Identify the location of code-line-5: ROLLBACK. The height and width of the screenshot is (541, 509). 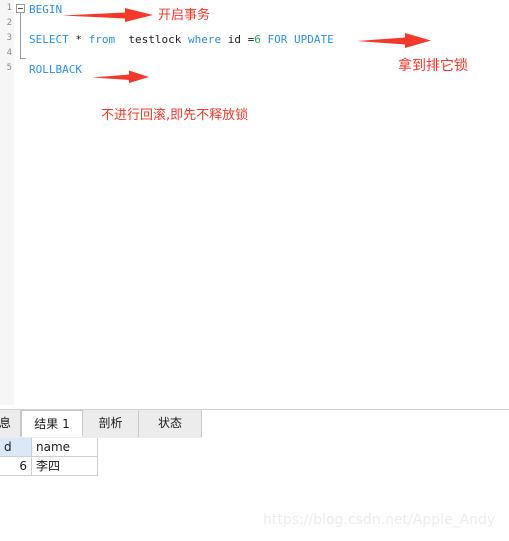
(55, 69).